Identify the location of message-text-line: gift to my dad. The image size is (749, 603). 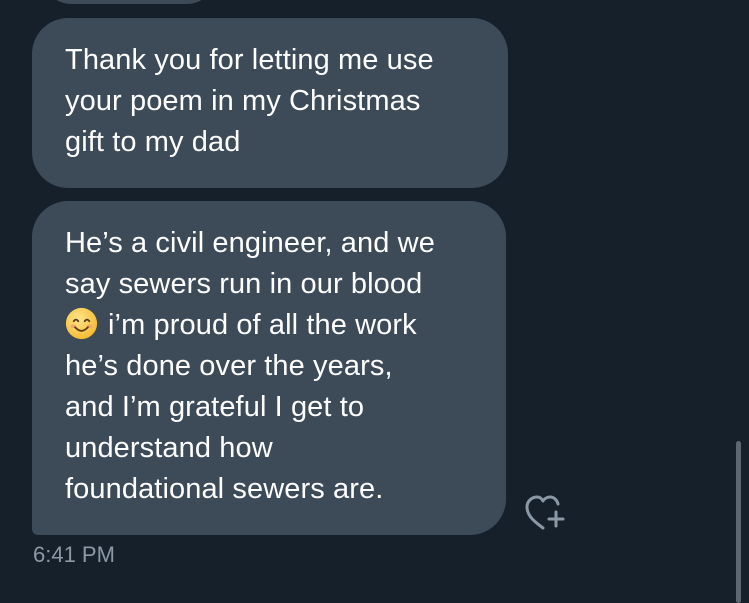
(153, 142).